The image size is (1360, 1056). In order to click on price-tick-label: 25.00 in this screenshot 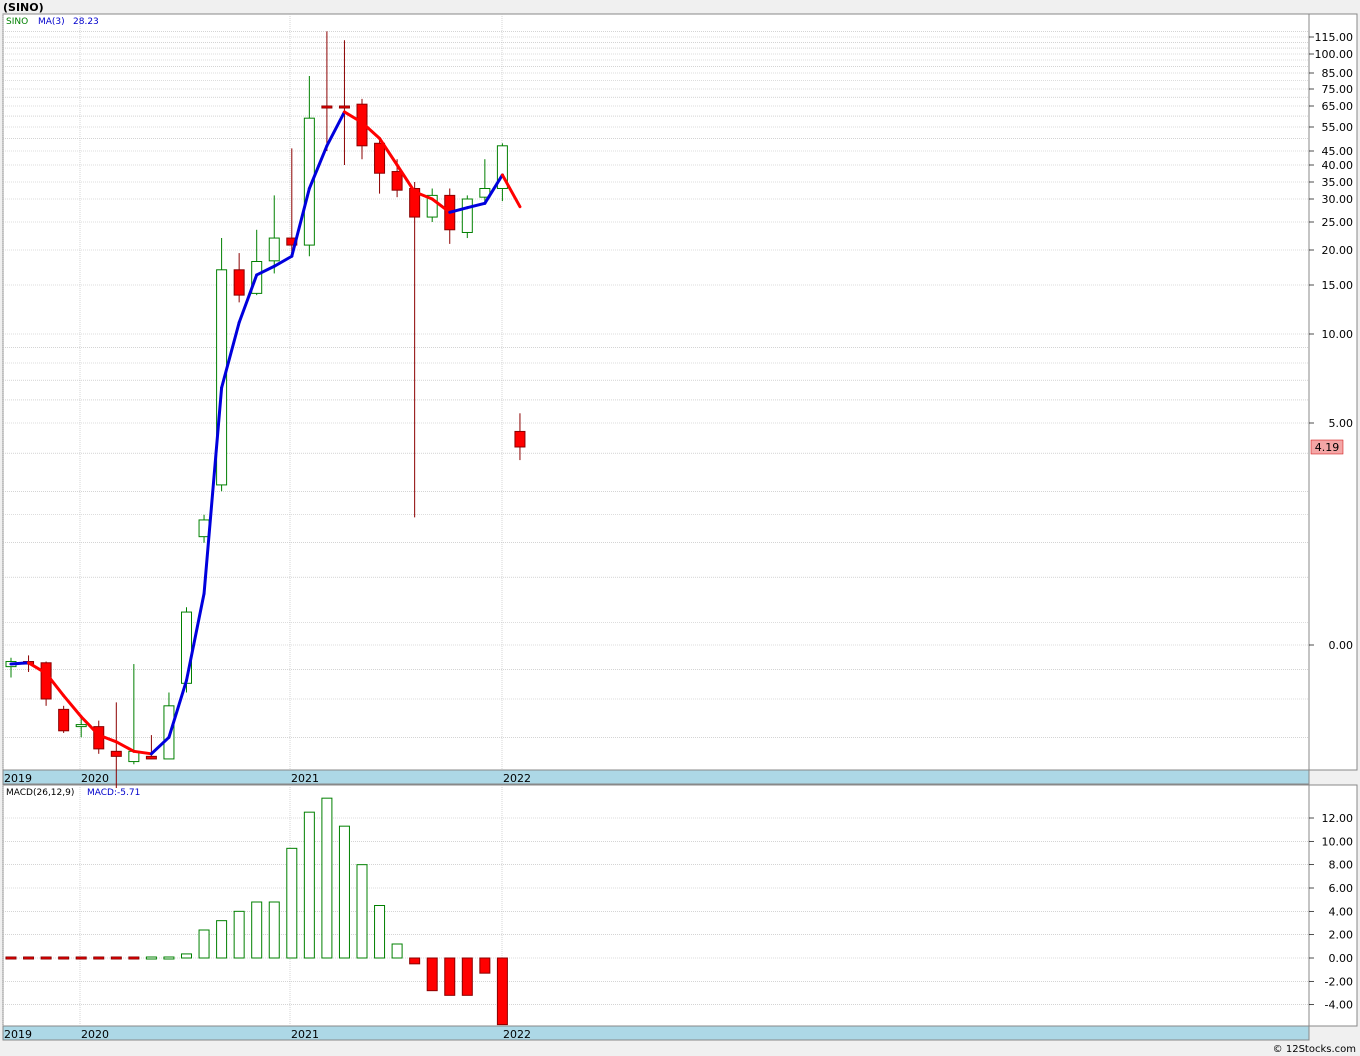, I will do `click(1338, 222)`.